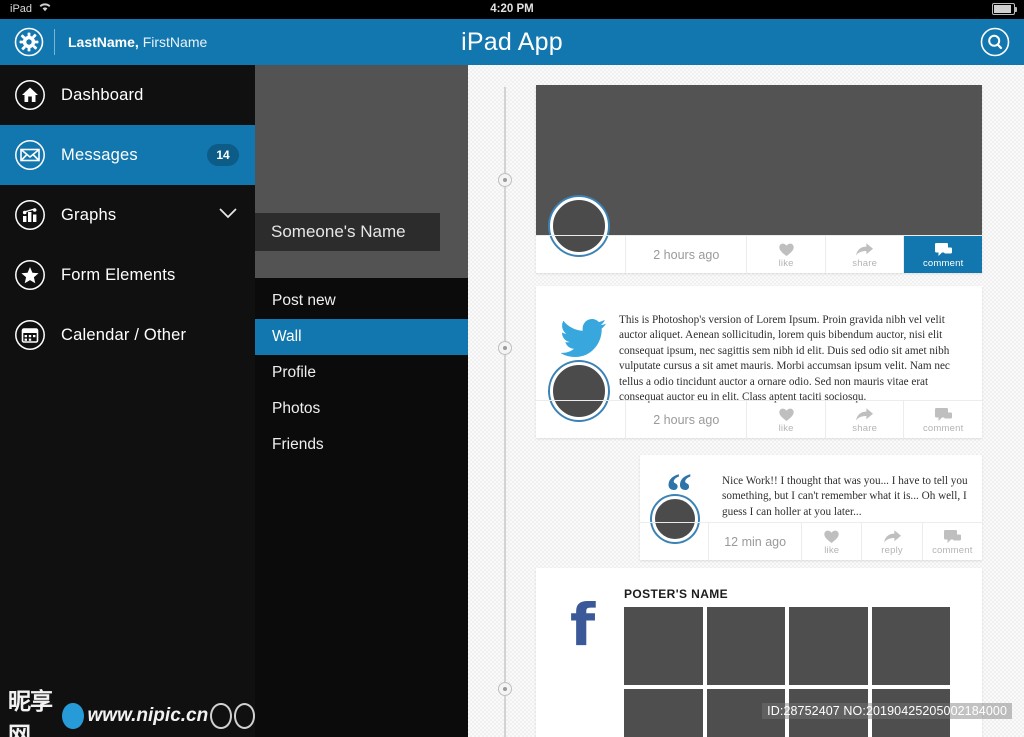 The image size is (1024, 737). I want to click on search-icon, so click(995, 42).